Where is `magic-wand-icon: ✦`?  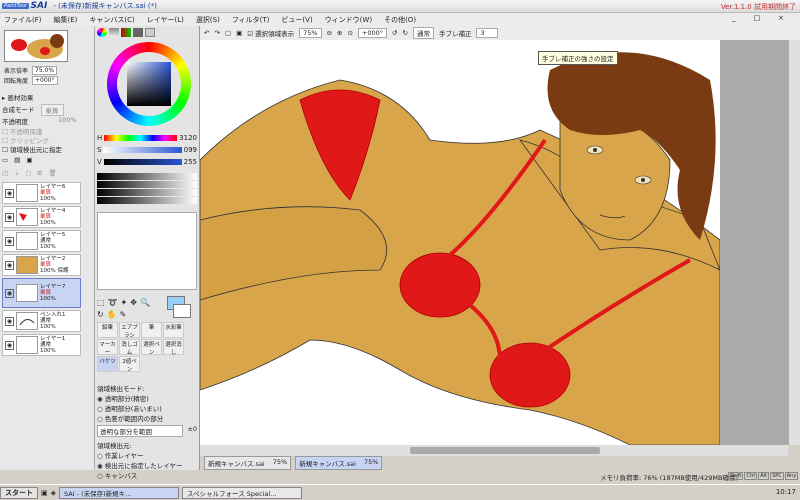 magic-wand-icon: ✦ is located at coordinates (124, 302).